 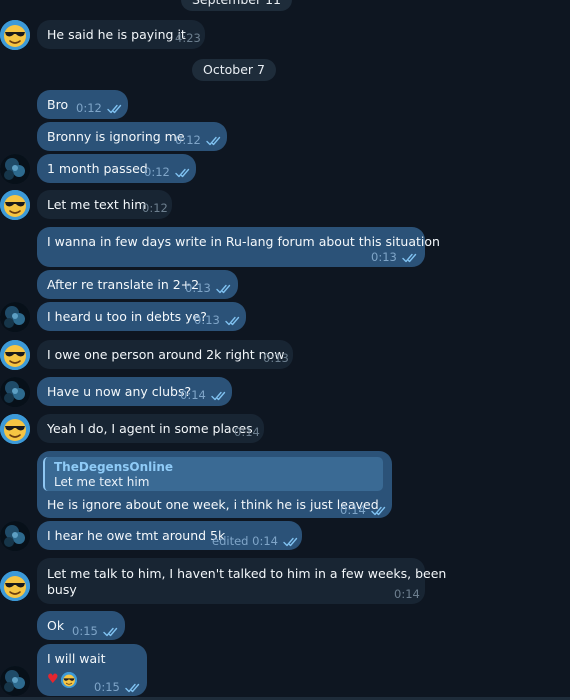 What do you see at coordinates (116, 34) in the screenshot?
I see `message-text: He said he is paying it` at bounding box center [116, 34].